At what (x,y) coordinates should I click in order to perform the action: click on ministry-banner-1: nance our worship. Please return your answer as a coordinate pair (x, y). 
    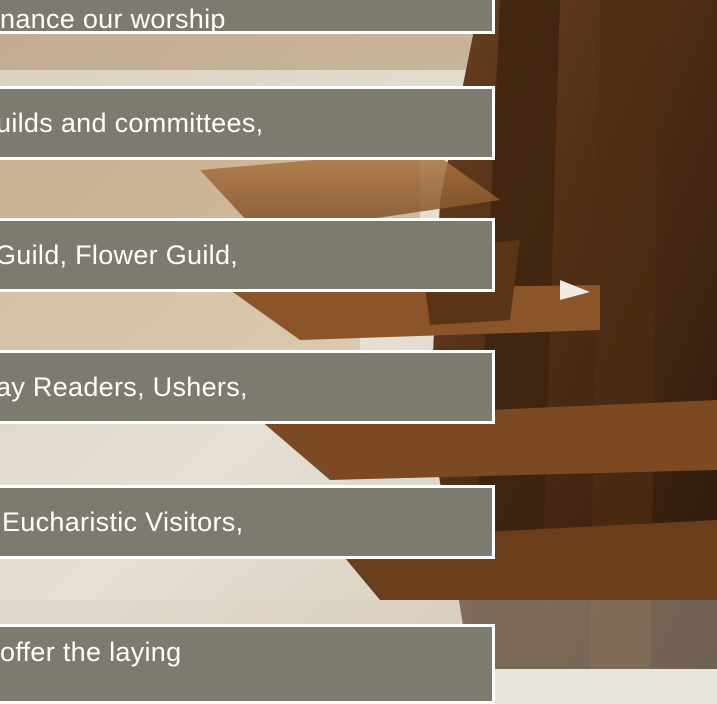
    Looking at the image, I should click on (247, 17).